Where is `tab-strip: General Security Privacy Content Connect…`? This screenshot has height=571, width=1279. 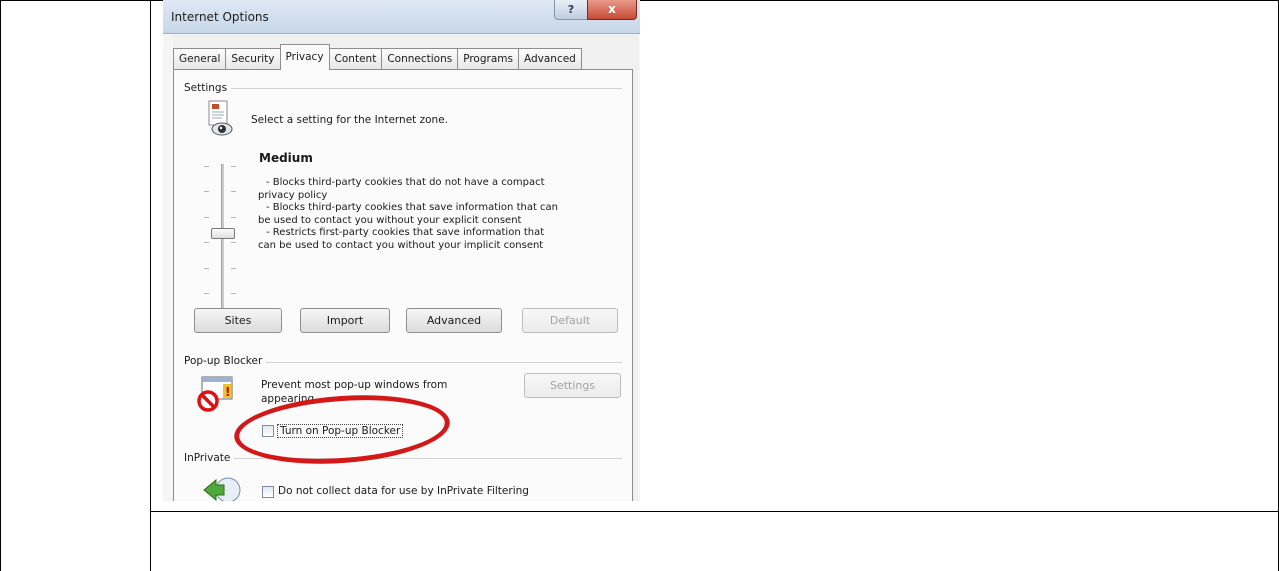
tab-strip: General Security Privacy Content Connect… is located at coordinates (377, 57).